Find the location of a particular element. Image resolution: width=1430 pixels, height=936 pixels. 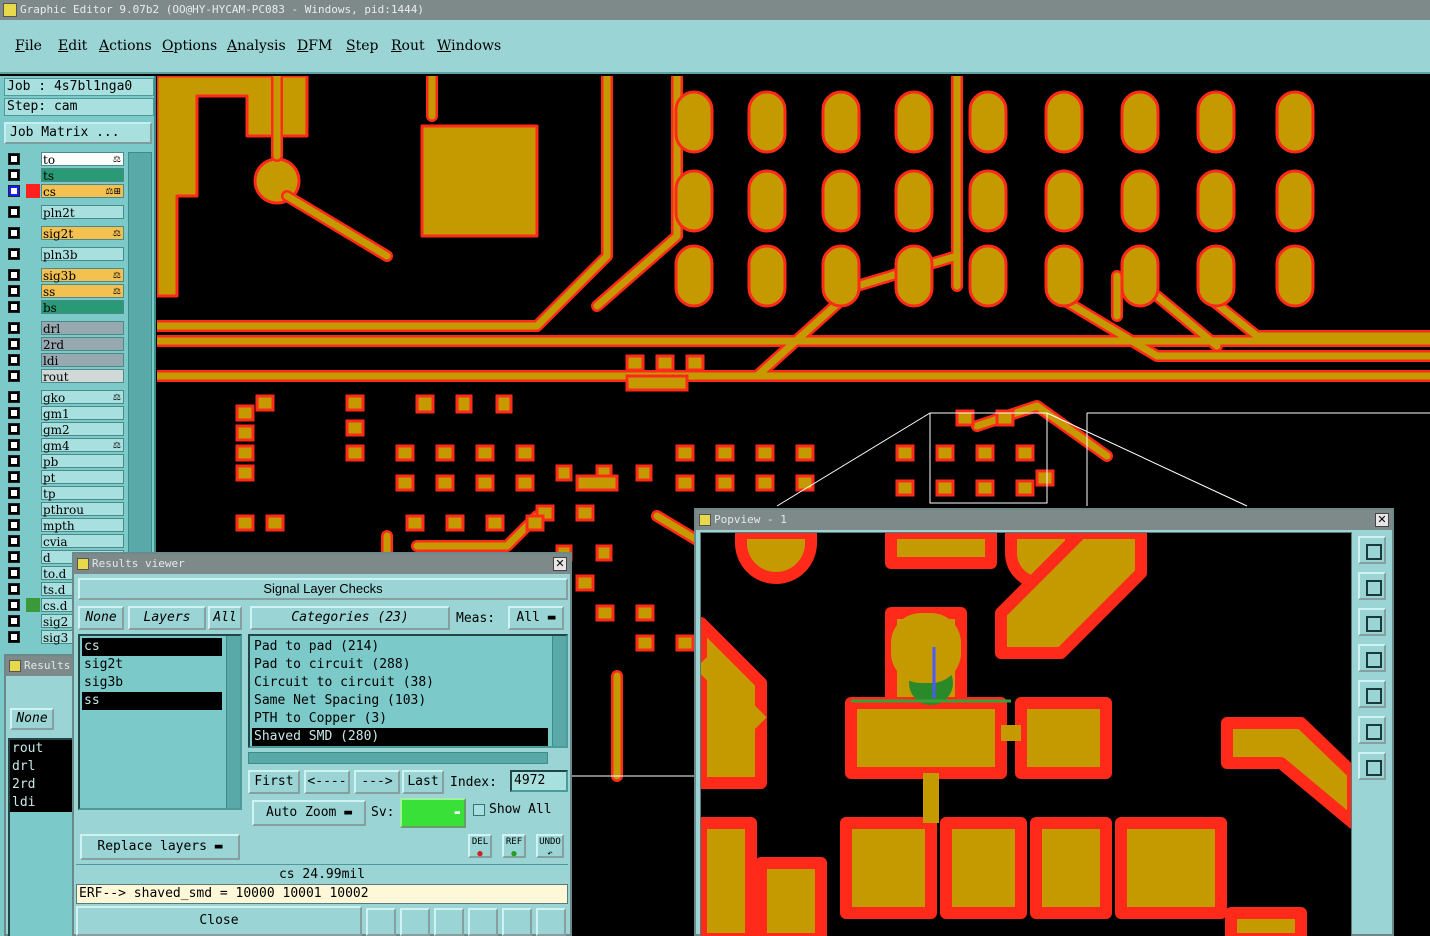

close-icon: ✕ is located at coordinates (560, 564).